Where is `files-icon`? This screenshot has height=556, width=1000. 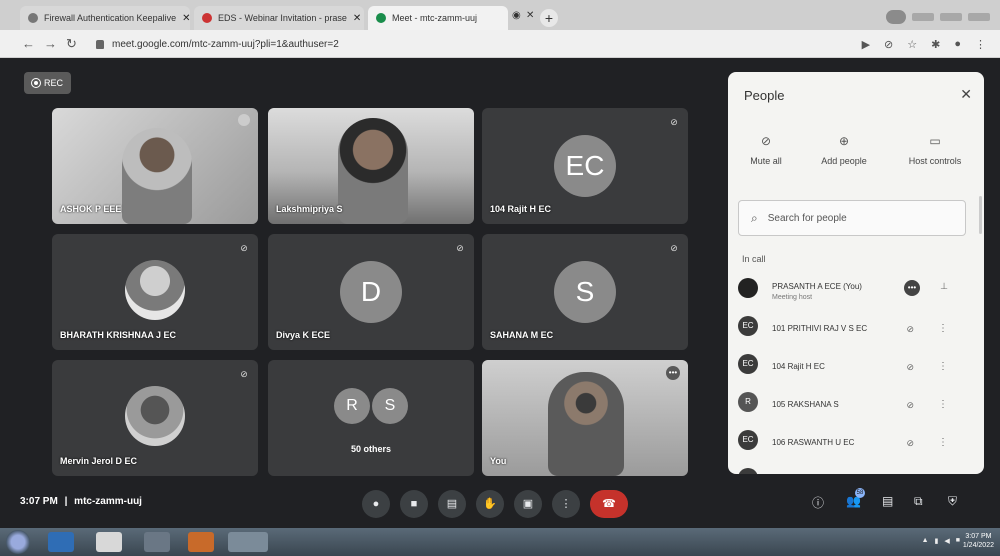
files-icon is located at coordinates (157, 542).